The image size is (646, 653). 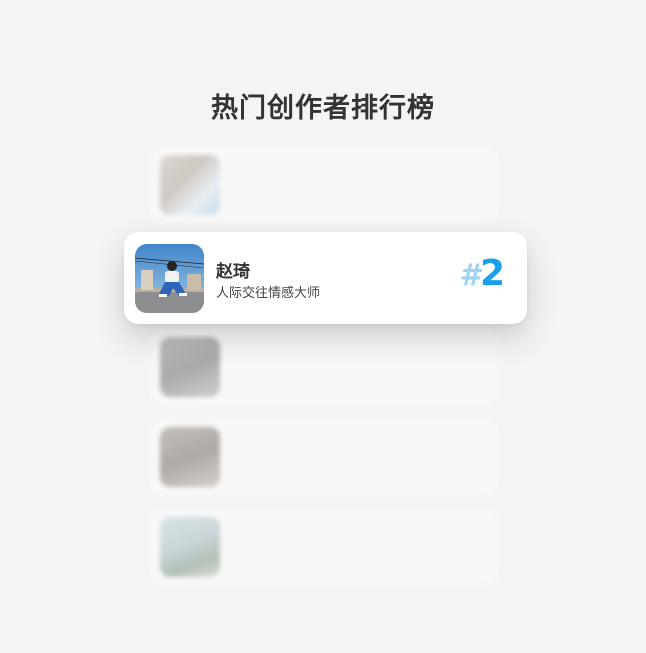 What do you see at coordinates (325, 278) in the screenshot?
I see `creator-card-focused: 赵琦 人际交往情感大师 #2` at bounding box center [325, 278].